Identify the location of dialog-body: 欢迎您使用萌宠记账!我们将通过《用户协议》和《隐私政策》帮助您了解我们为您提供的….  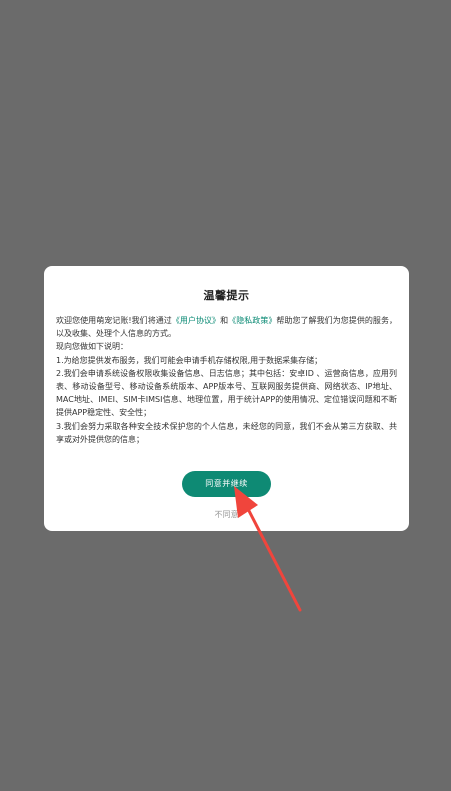
(226, 380).